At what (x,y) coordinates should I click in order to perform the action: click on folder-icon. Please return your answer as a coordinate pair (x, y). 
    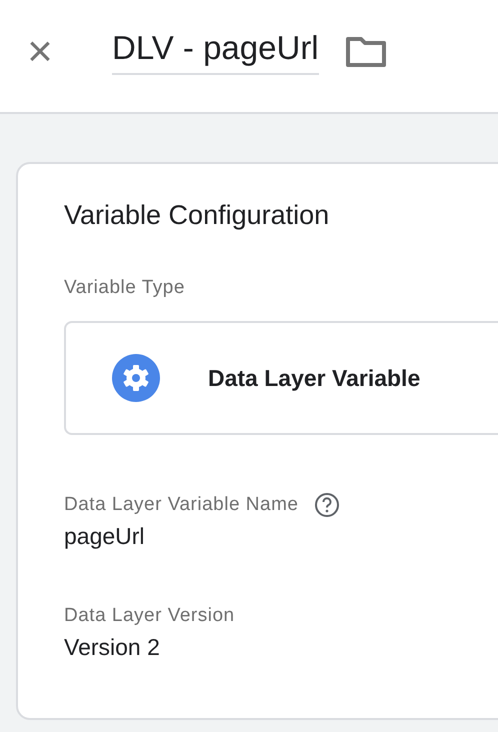
    Looking at the image, I should click on (365, 52).